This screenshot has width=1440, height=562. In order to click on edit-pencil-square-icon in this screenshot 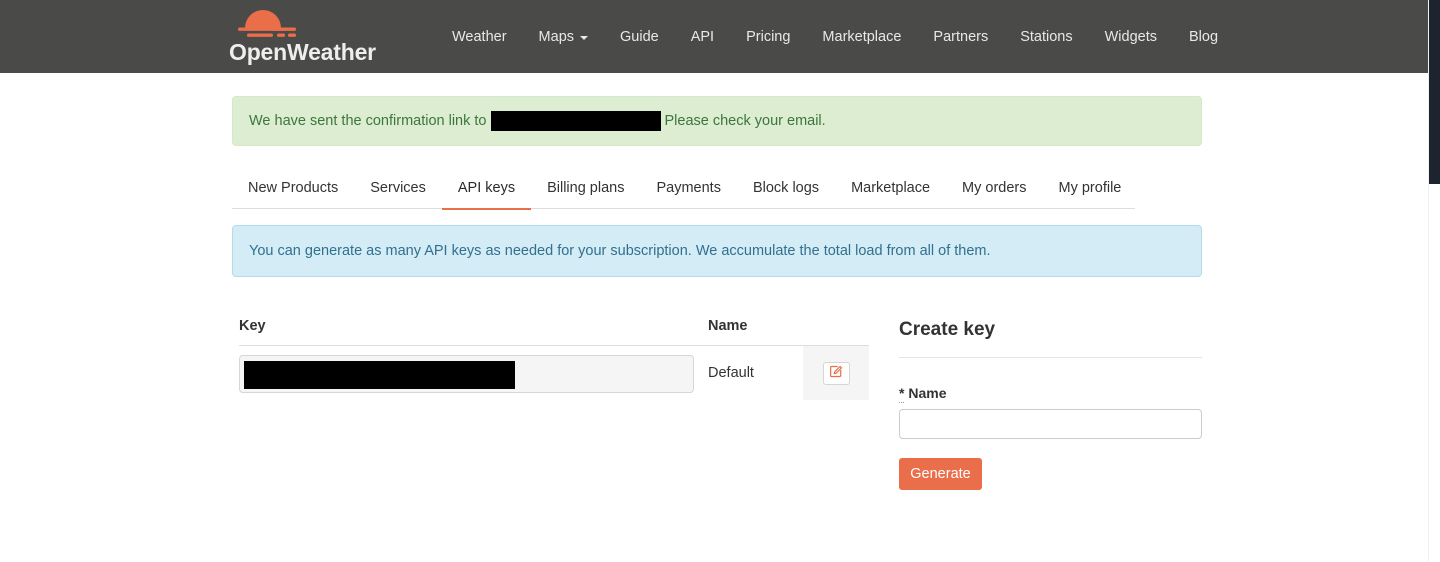, I will do `click(836, 373)`.